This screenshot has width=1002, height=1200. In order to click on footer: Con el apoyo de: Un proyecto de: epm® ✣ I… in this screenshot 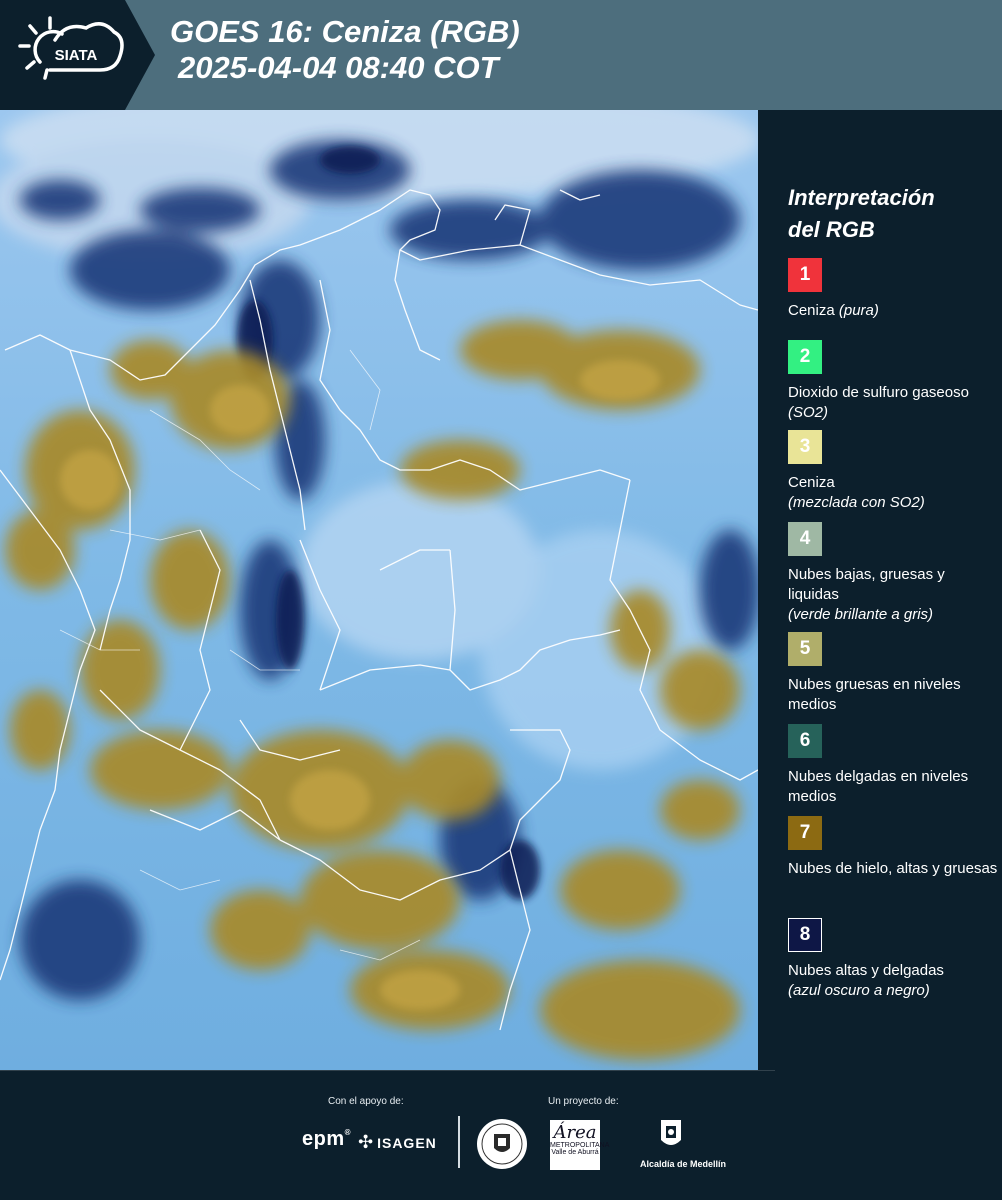, I will do `click(501, 1135)`.